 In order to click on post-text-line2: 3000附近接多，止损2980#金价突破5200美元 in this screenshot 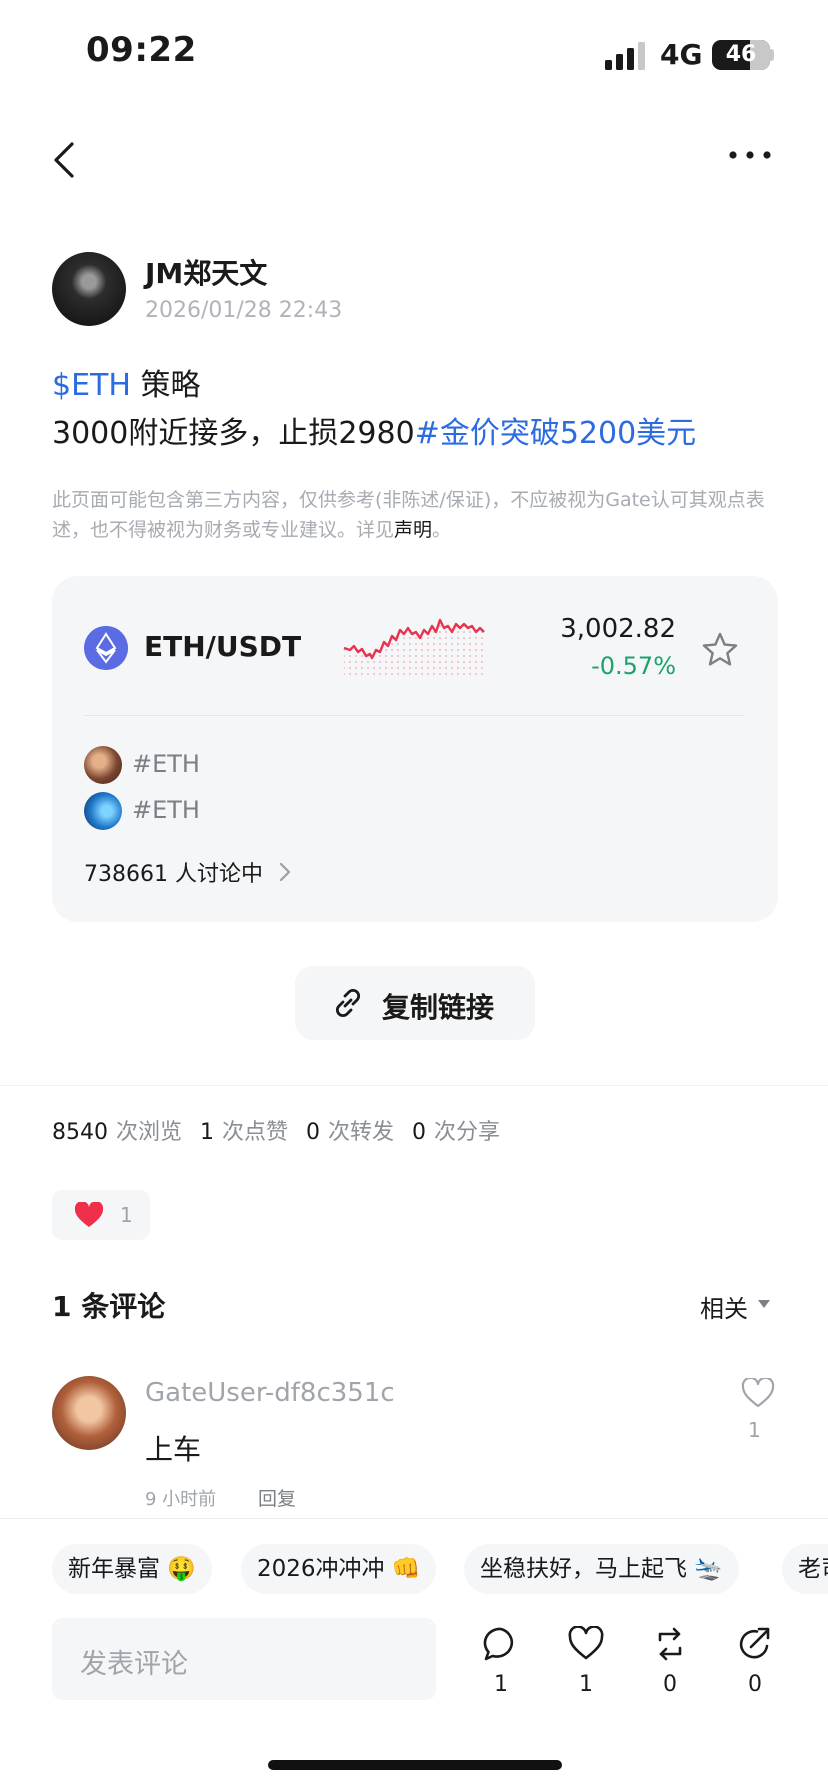, I will do `click(374, 430)`.